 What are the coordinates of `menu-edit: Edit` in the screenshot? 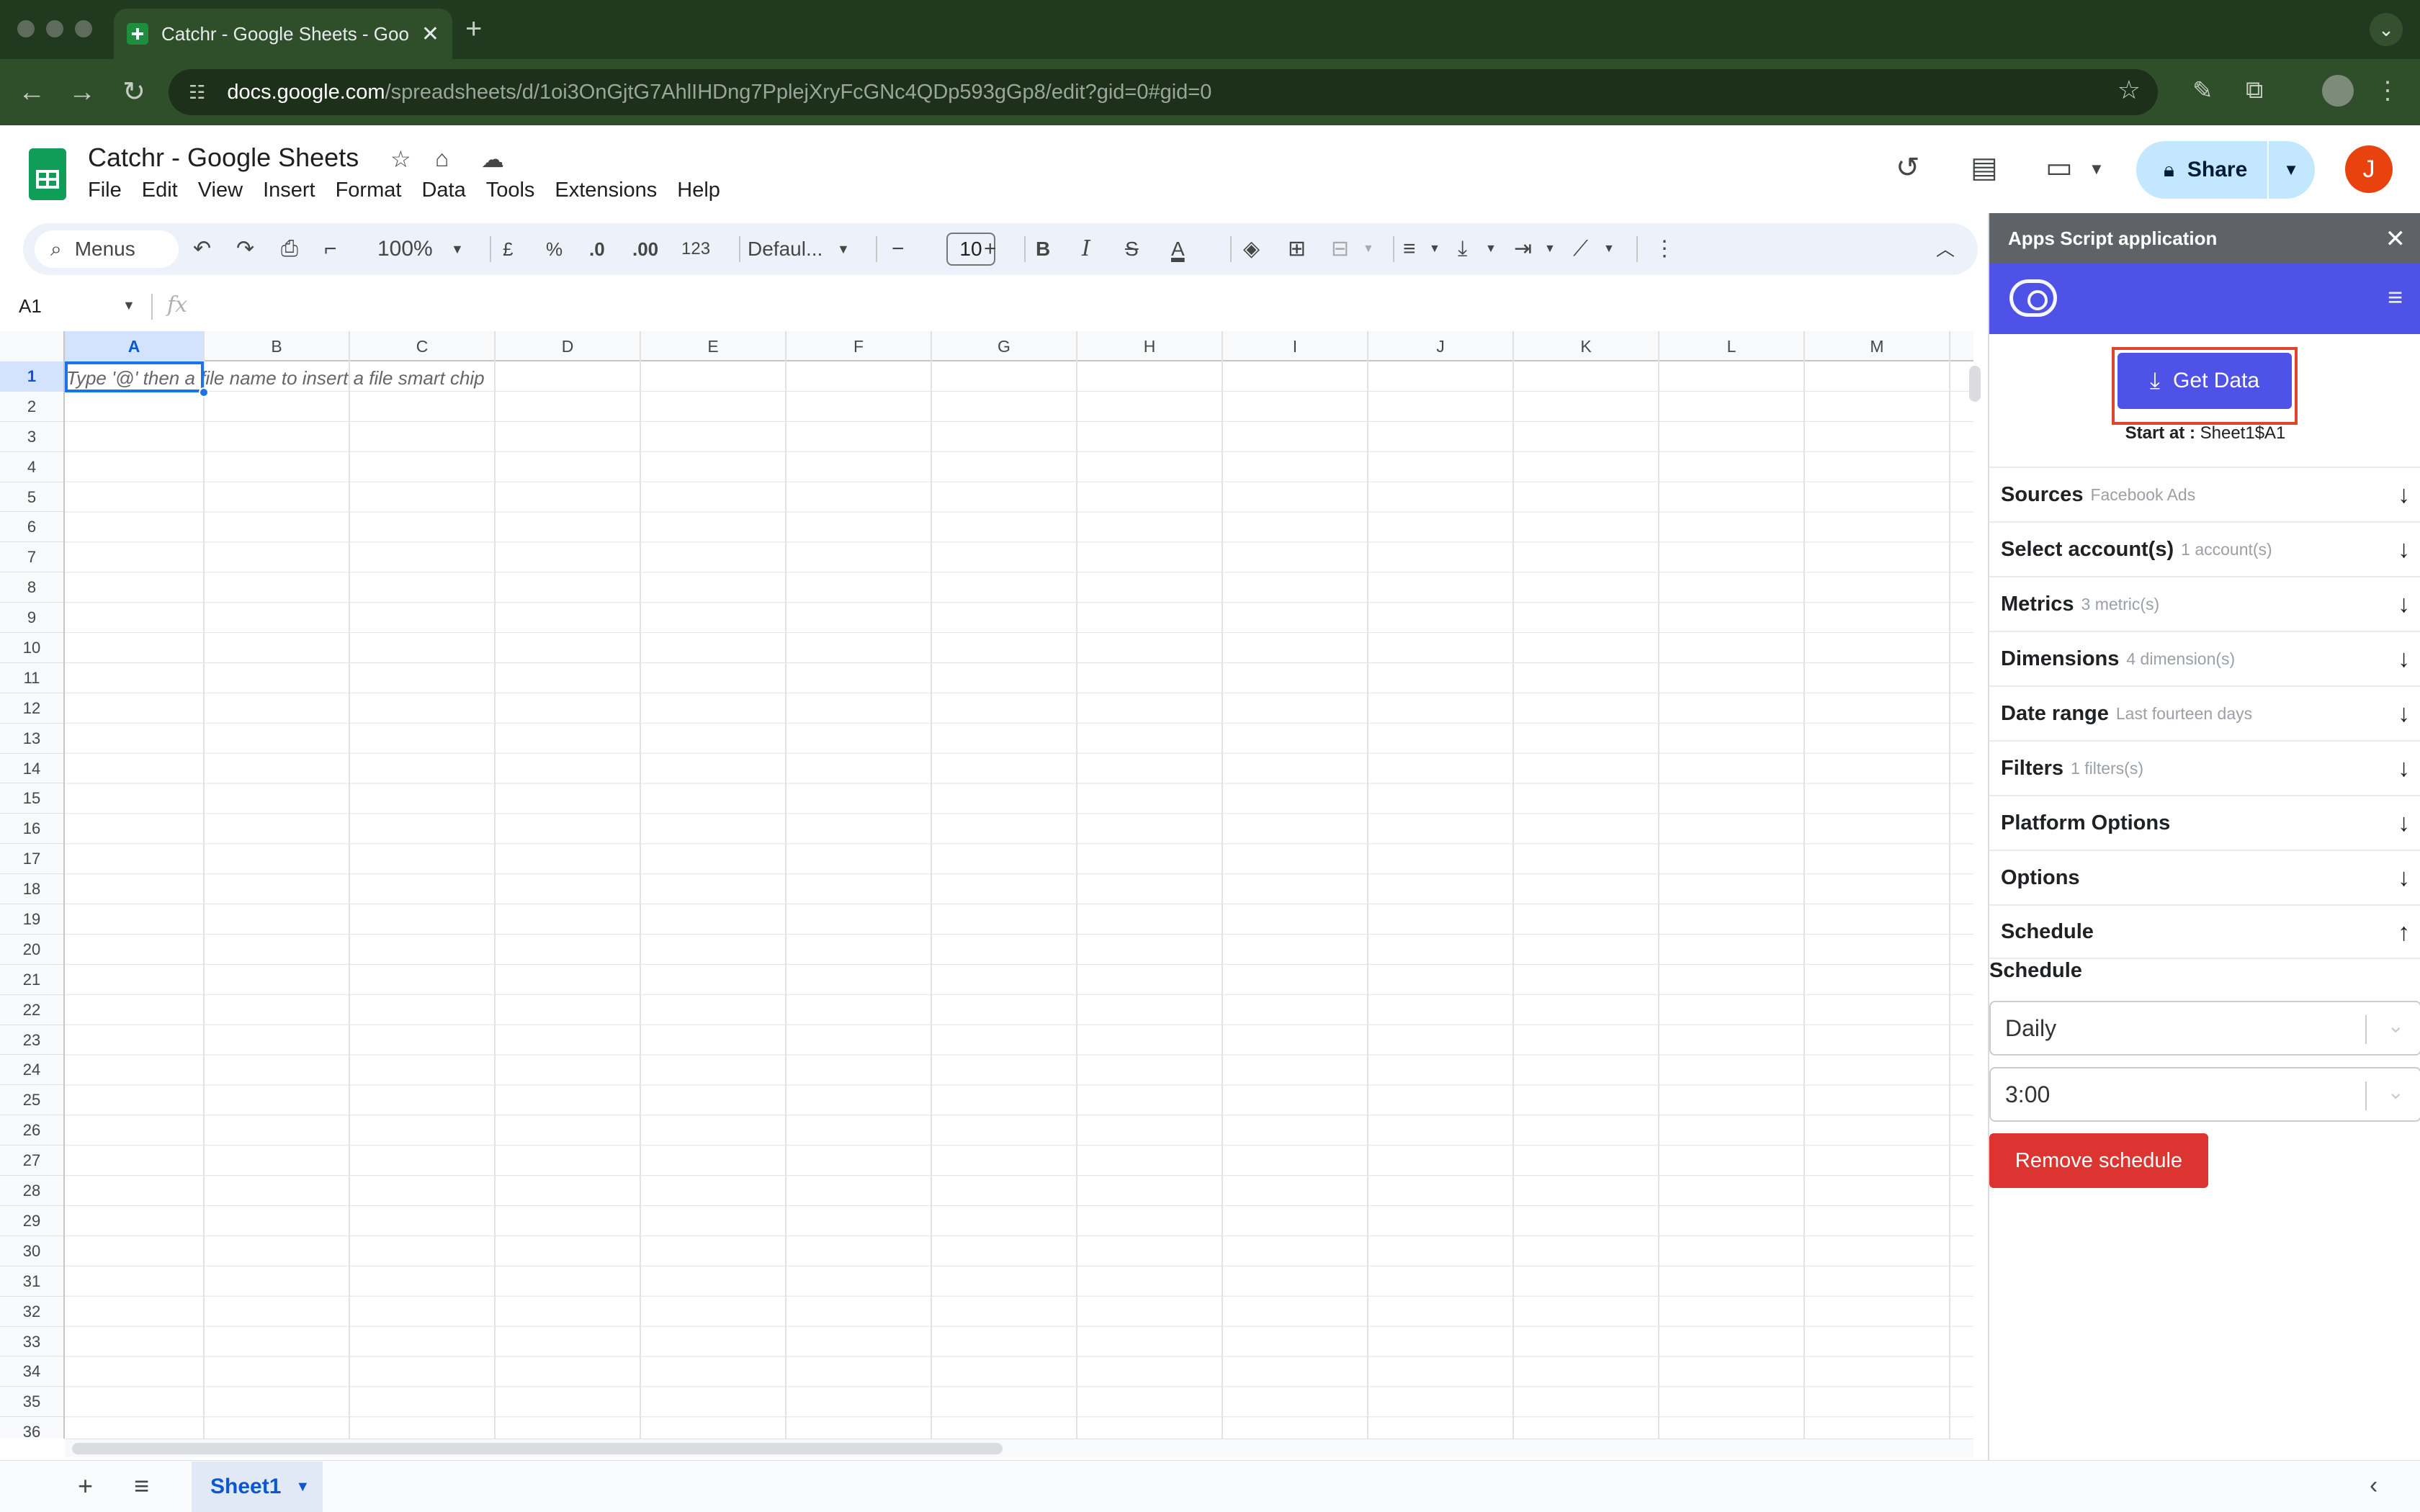 It's located at (160, 190).